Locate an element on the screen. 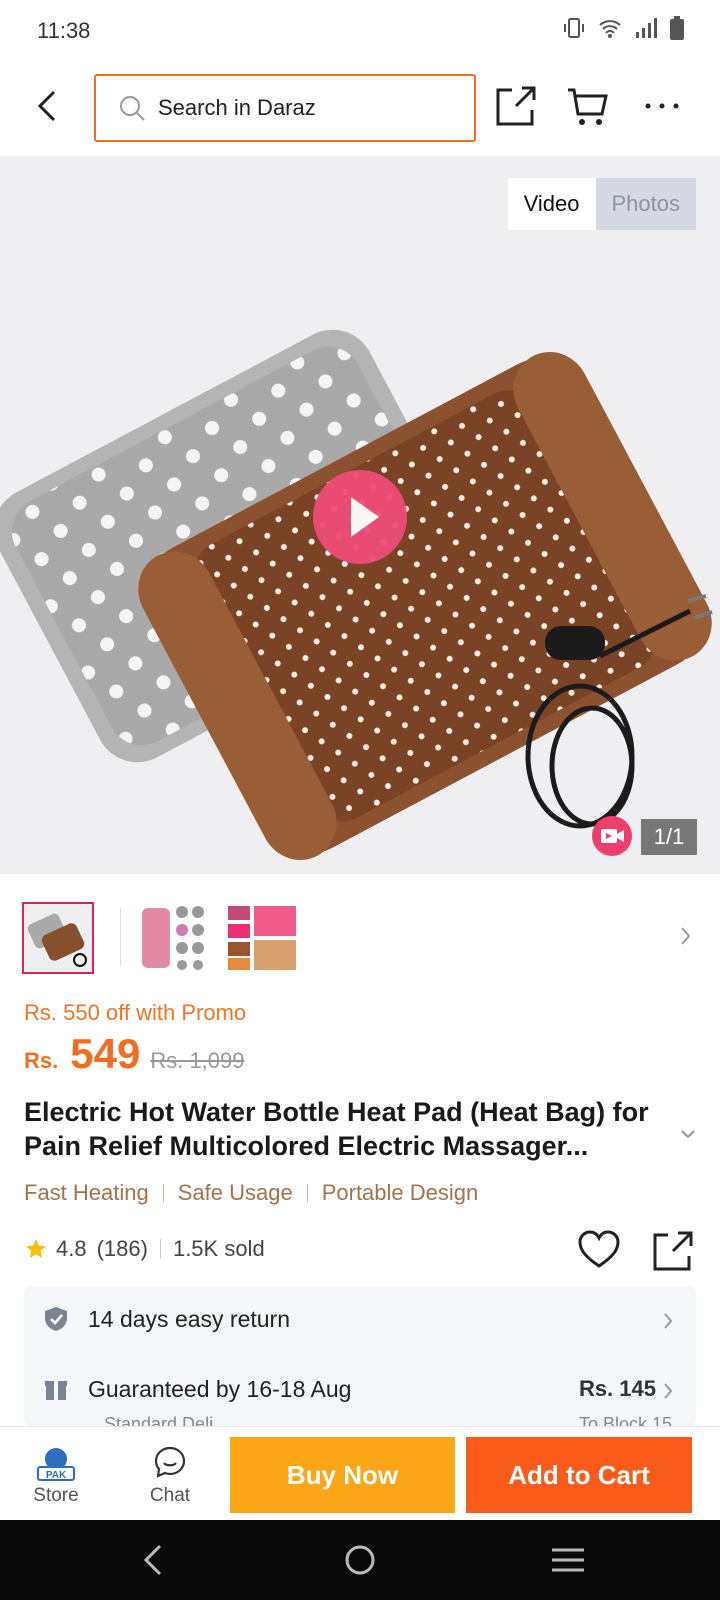 This screenshot has height=1600, width=720. rating-value: 4.8 is located at coordinates (71, 1248).